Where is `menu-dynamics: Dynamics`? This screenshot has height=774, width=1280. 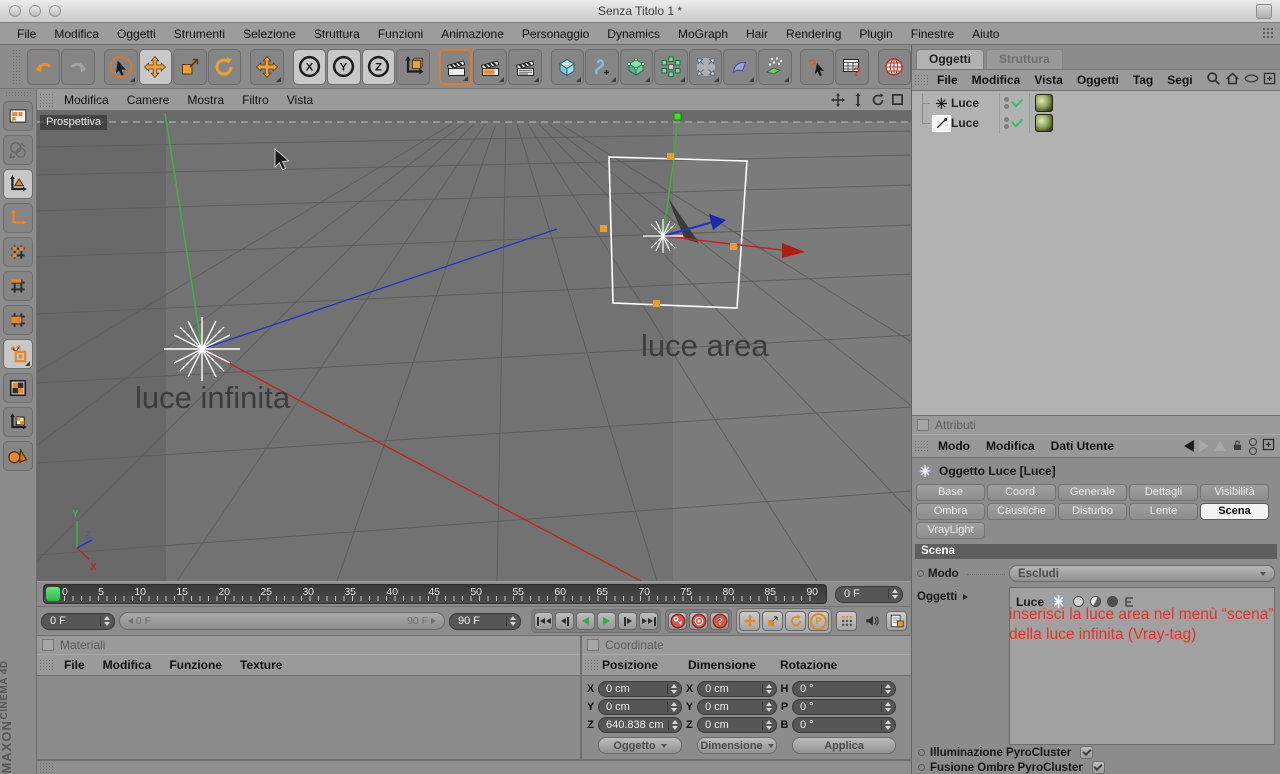
menu-dynamics: Dynamics is located at coordinates (633, 34).